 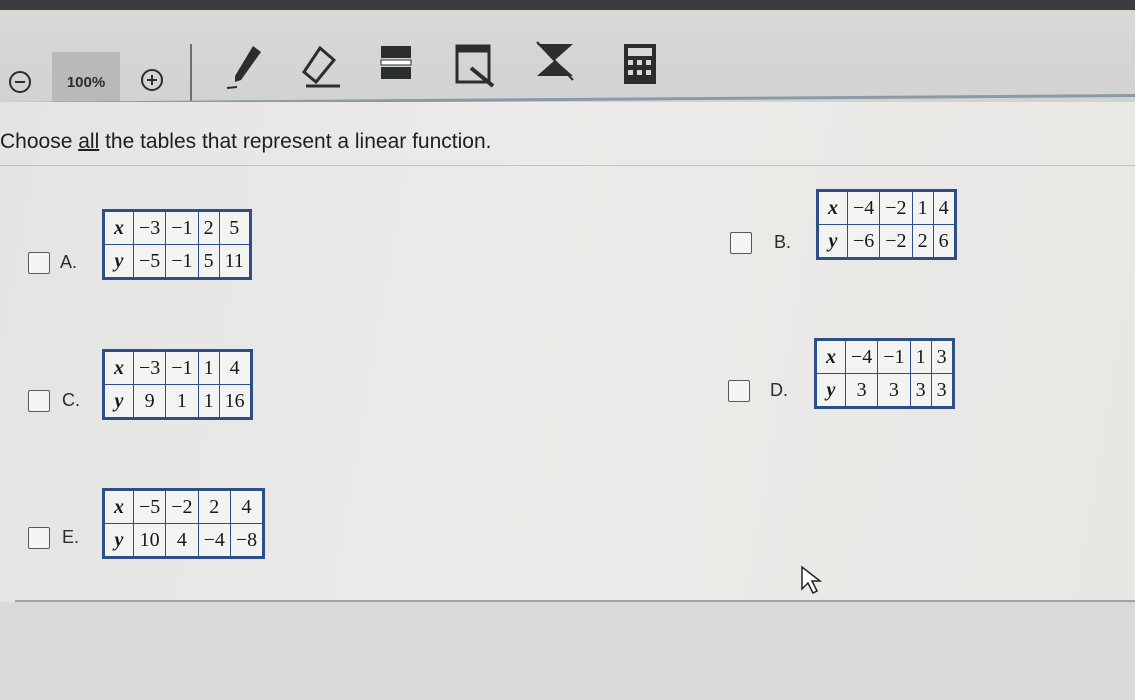 What do you see at coordinates (234, 227) in the screenshot?
I see `x-cell: 5` at bounding box center [234, 227].